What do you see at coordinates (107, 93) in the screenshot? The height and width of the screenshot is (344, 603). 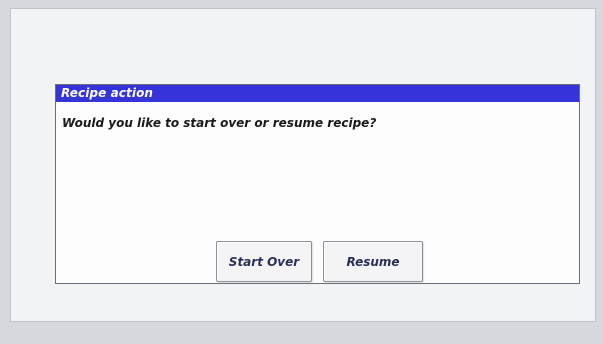 I see `dialog-title: Recipe action` at bounding box center [107, 93].